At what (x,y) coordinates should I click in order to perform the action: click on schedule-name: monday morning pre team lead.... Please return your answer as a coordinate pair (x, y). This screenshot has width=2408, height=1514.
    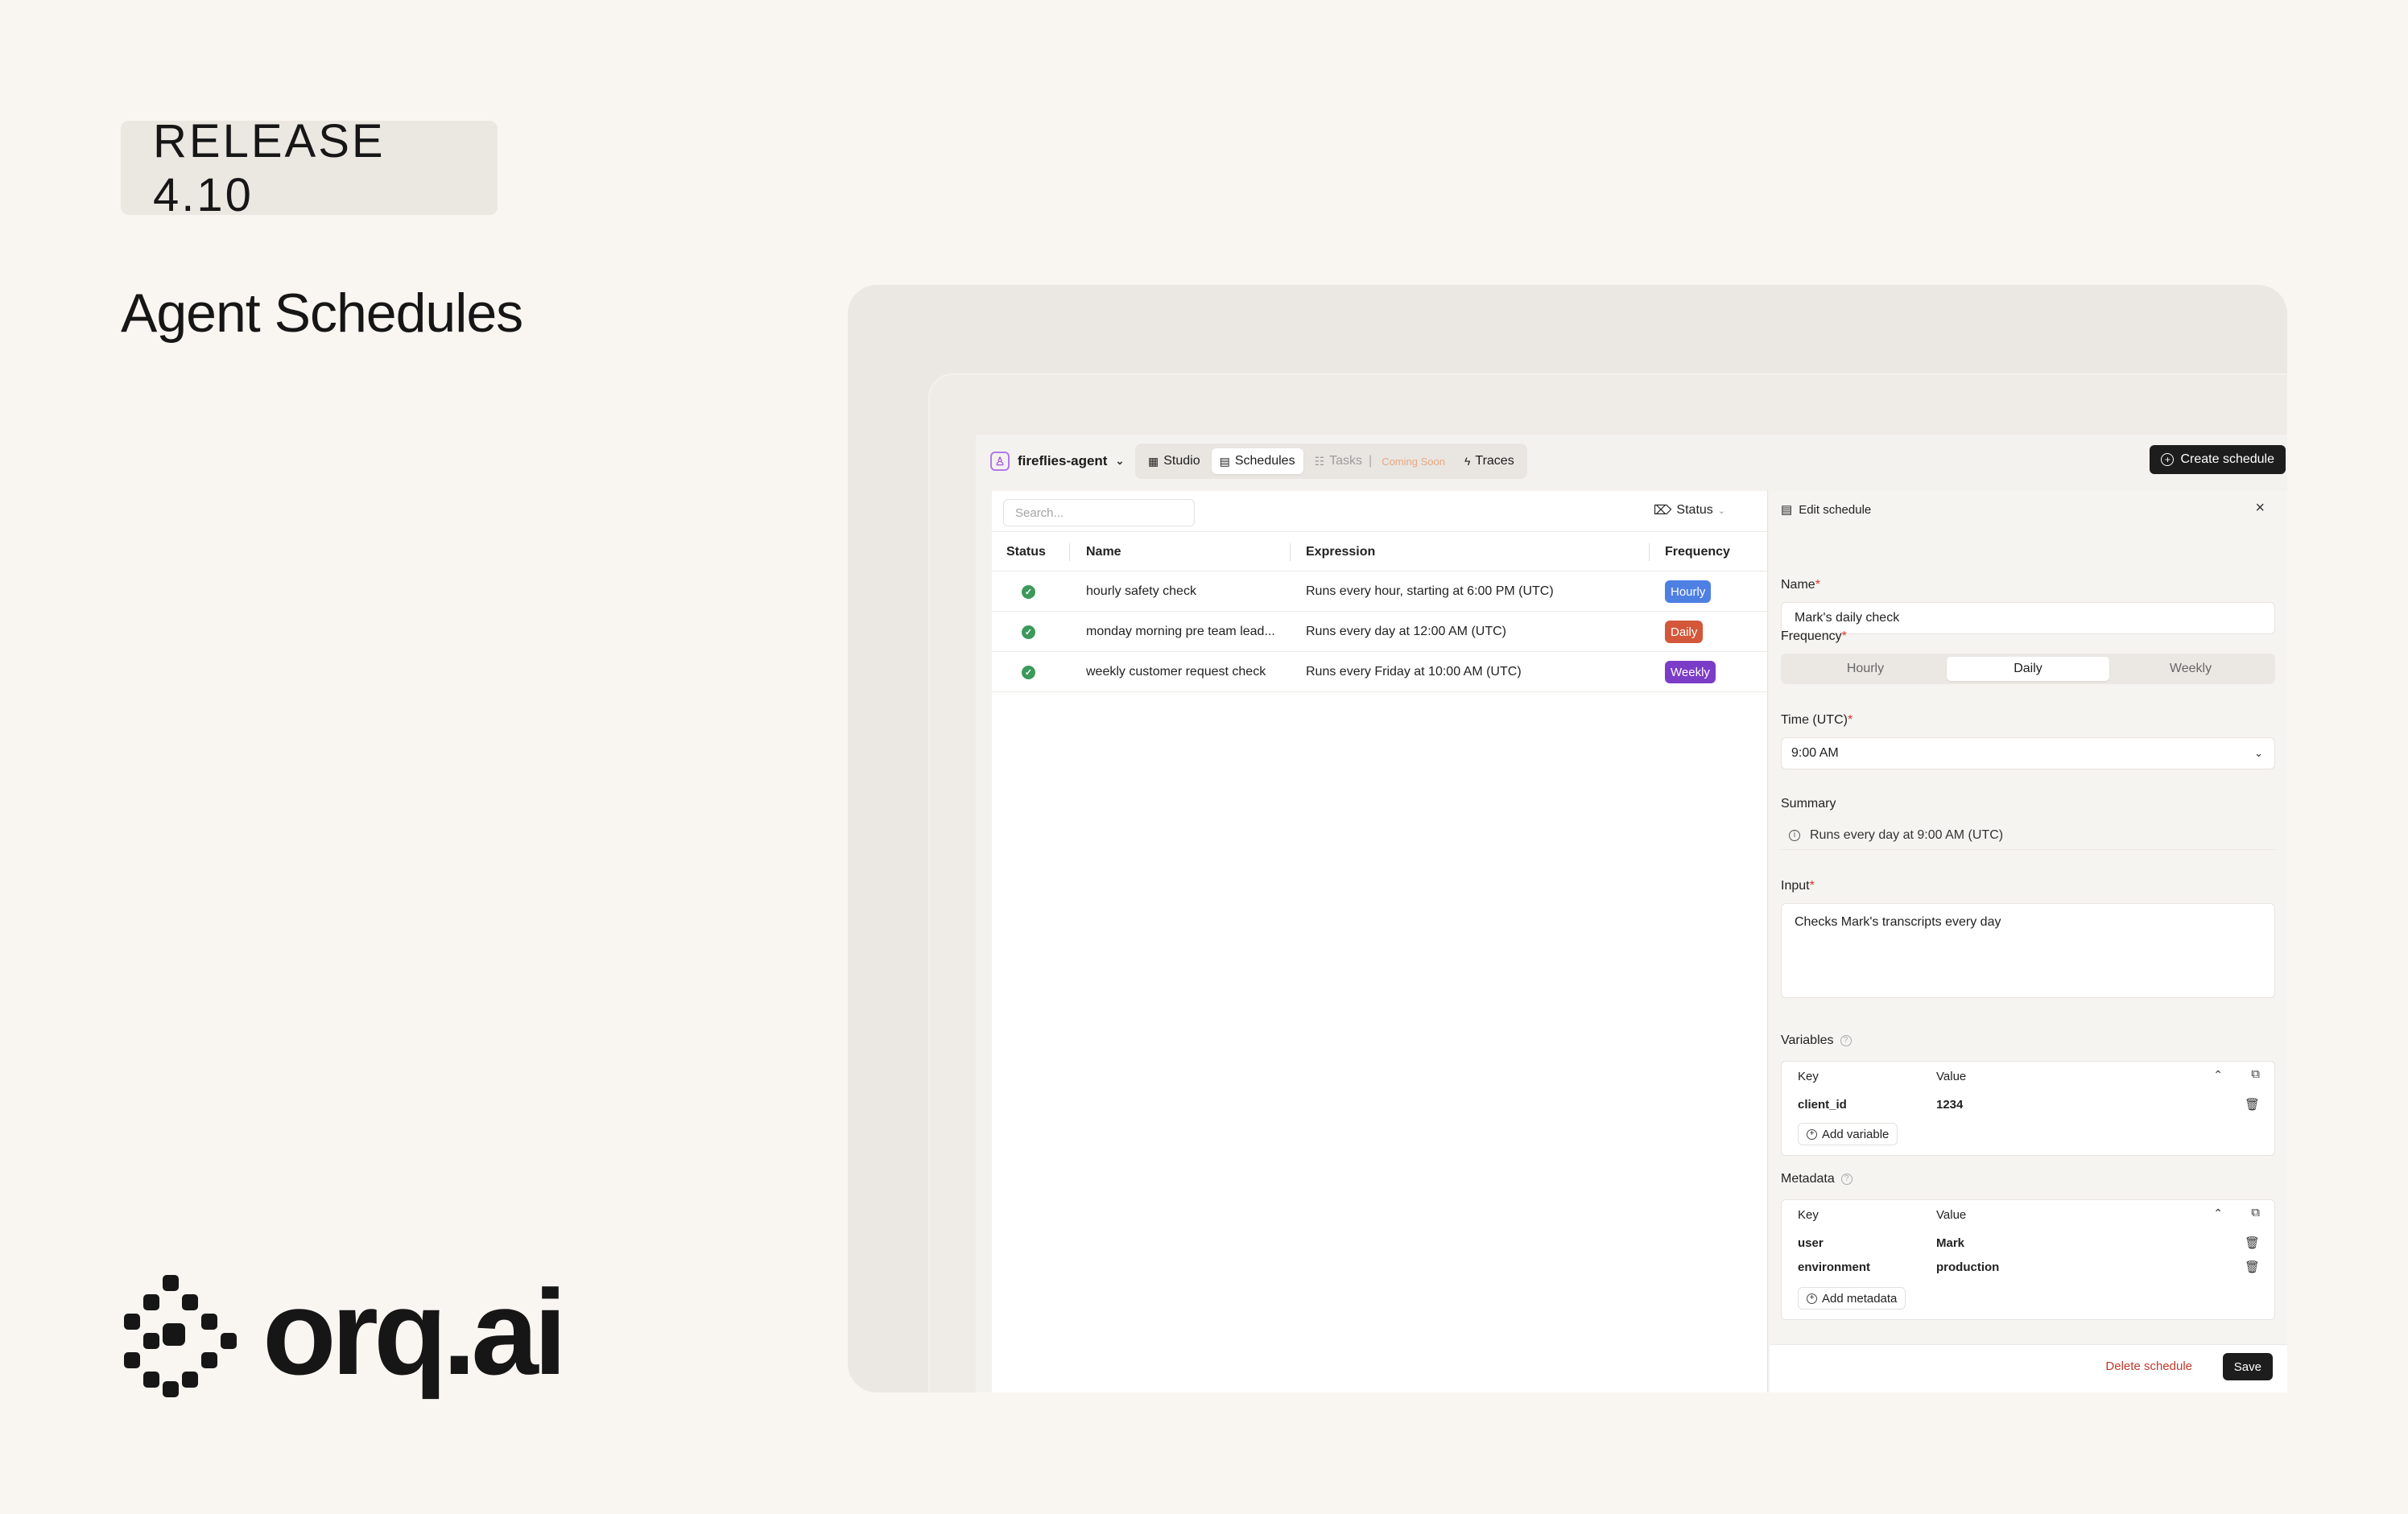
    Looking at the image, I should click on (1180, 631).